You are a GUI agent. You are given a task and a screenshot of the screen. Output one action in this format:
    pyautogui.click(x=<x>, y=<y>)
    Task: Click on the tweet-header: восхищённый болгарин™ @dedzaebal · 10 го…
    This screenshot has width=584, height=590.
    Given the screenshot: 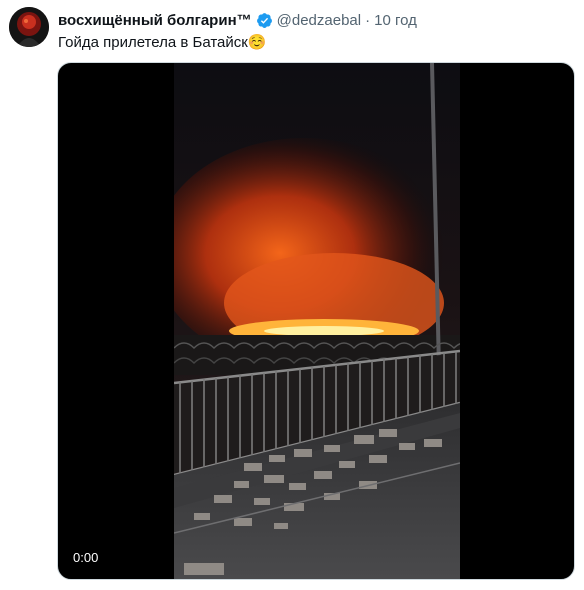 What is the action you would take?
    pyautogui.click(x=237, y=20)
    